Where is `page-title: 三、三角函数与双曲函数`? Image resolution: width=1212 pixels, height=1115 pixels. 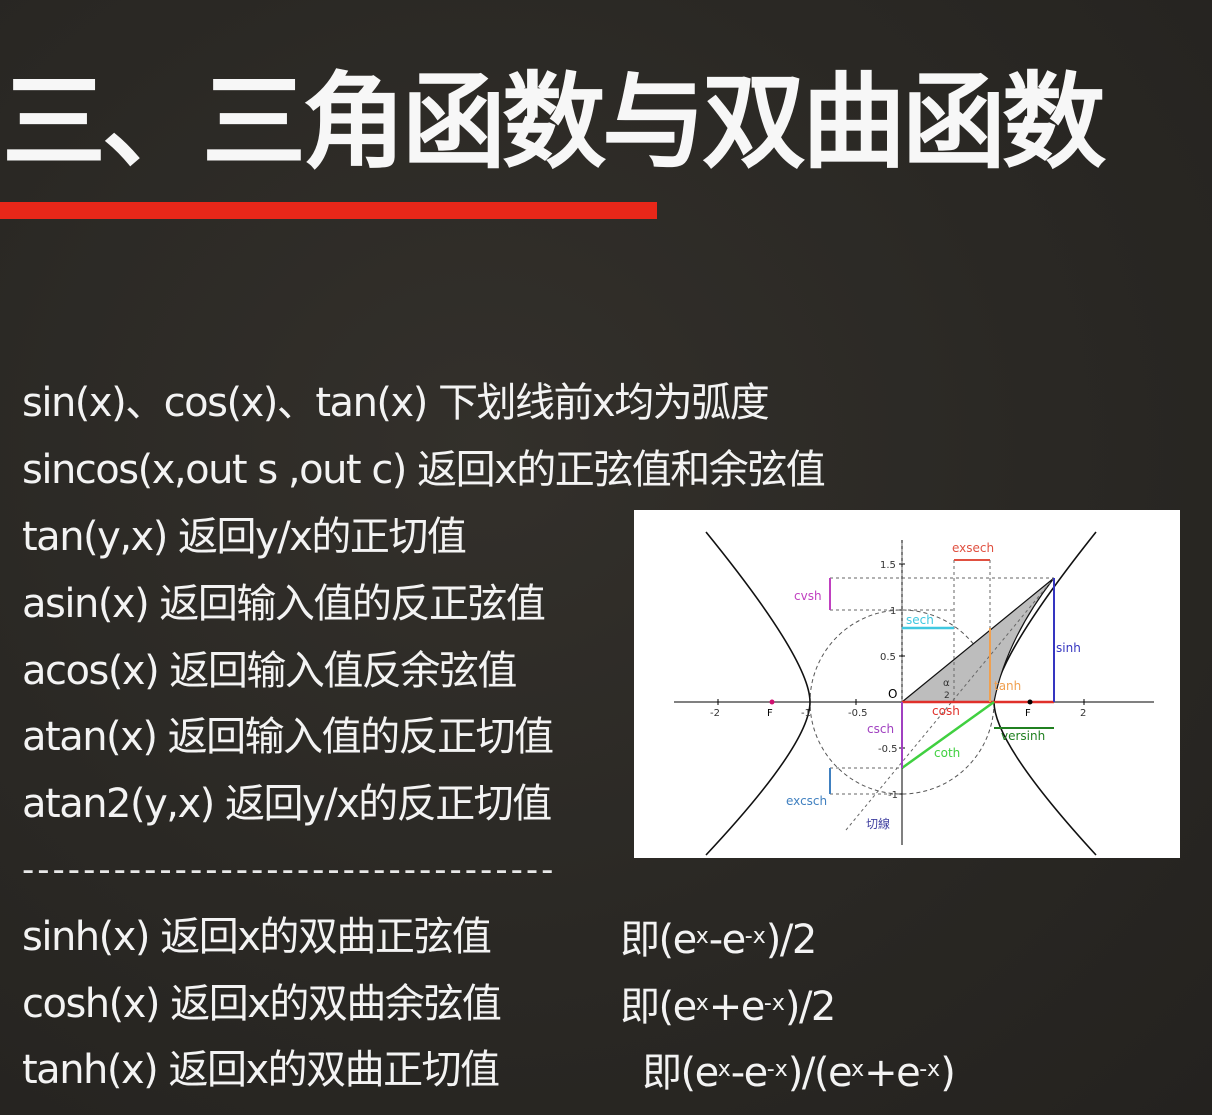 page-title: 三、三角函数与双曲函数 is located at coordinates (554, 122).